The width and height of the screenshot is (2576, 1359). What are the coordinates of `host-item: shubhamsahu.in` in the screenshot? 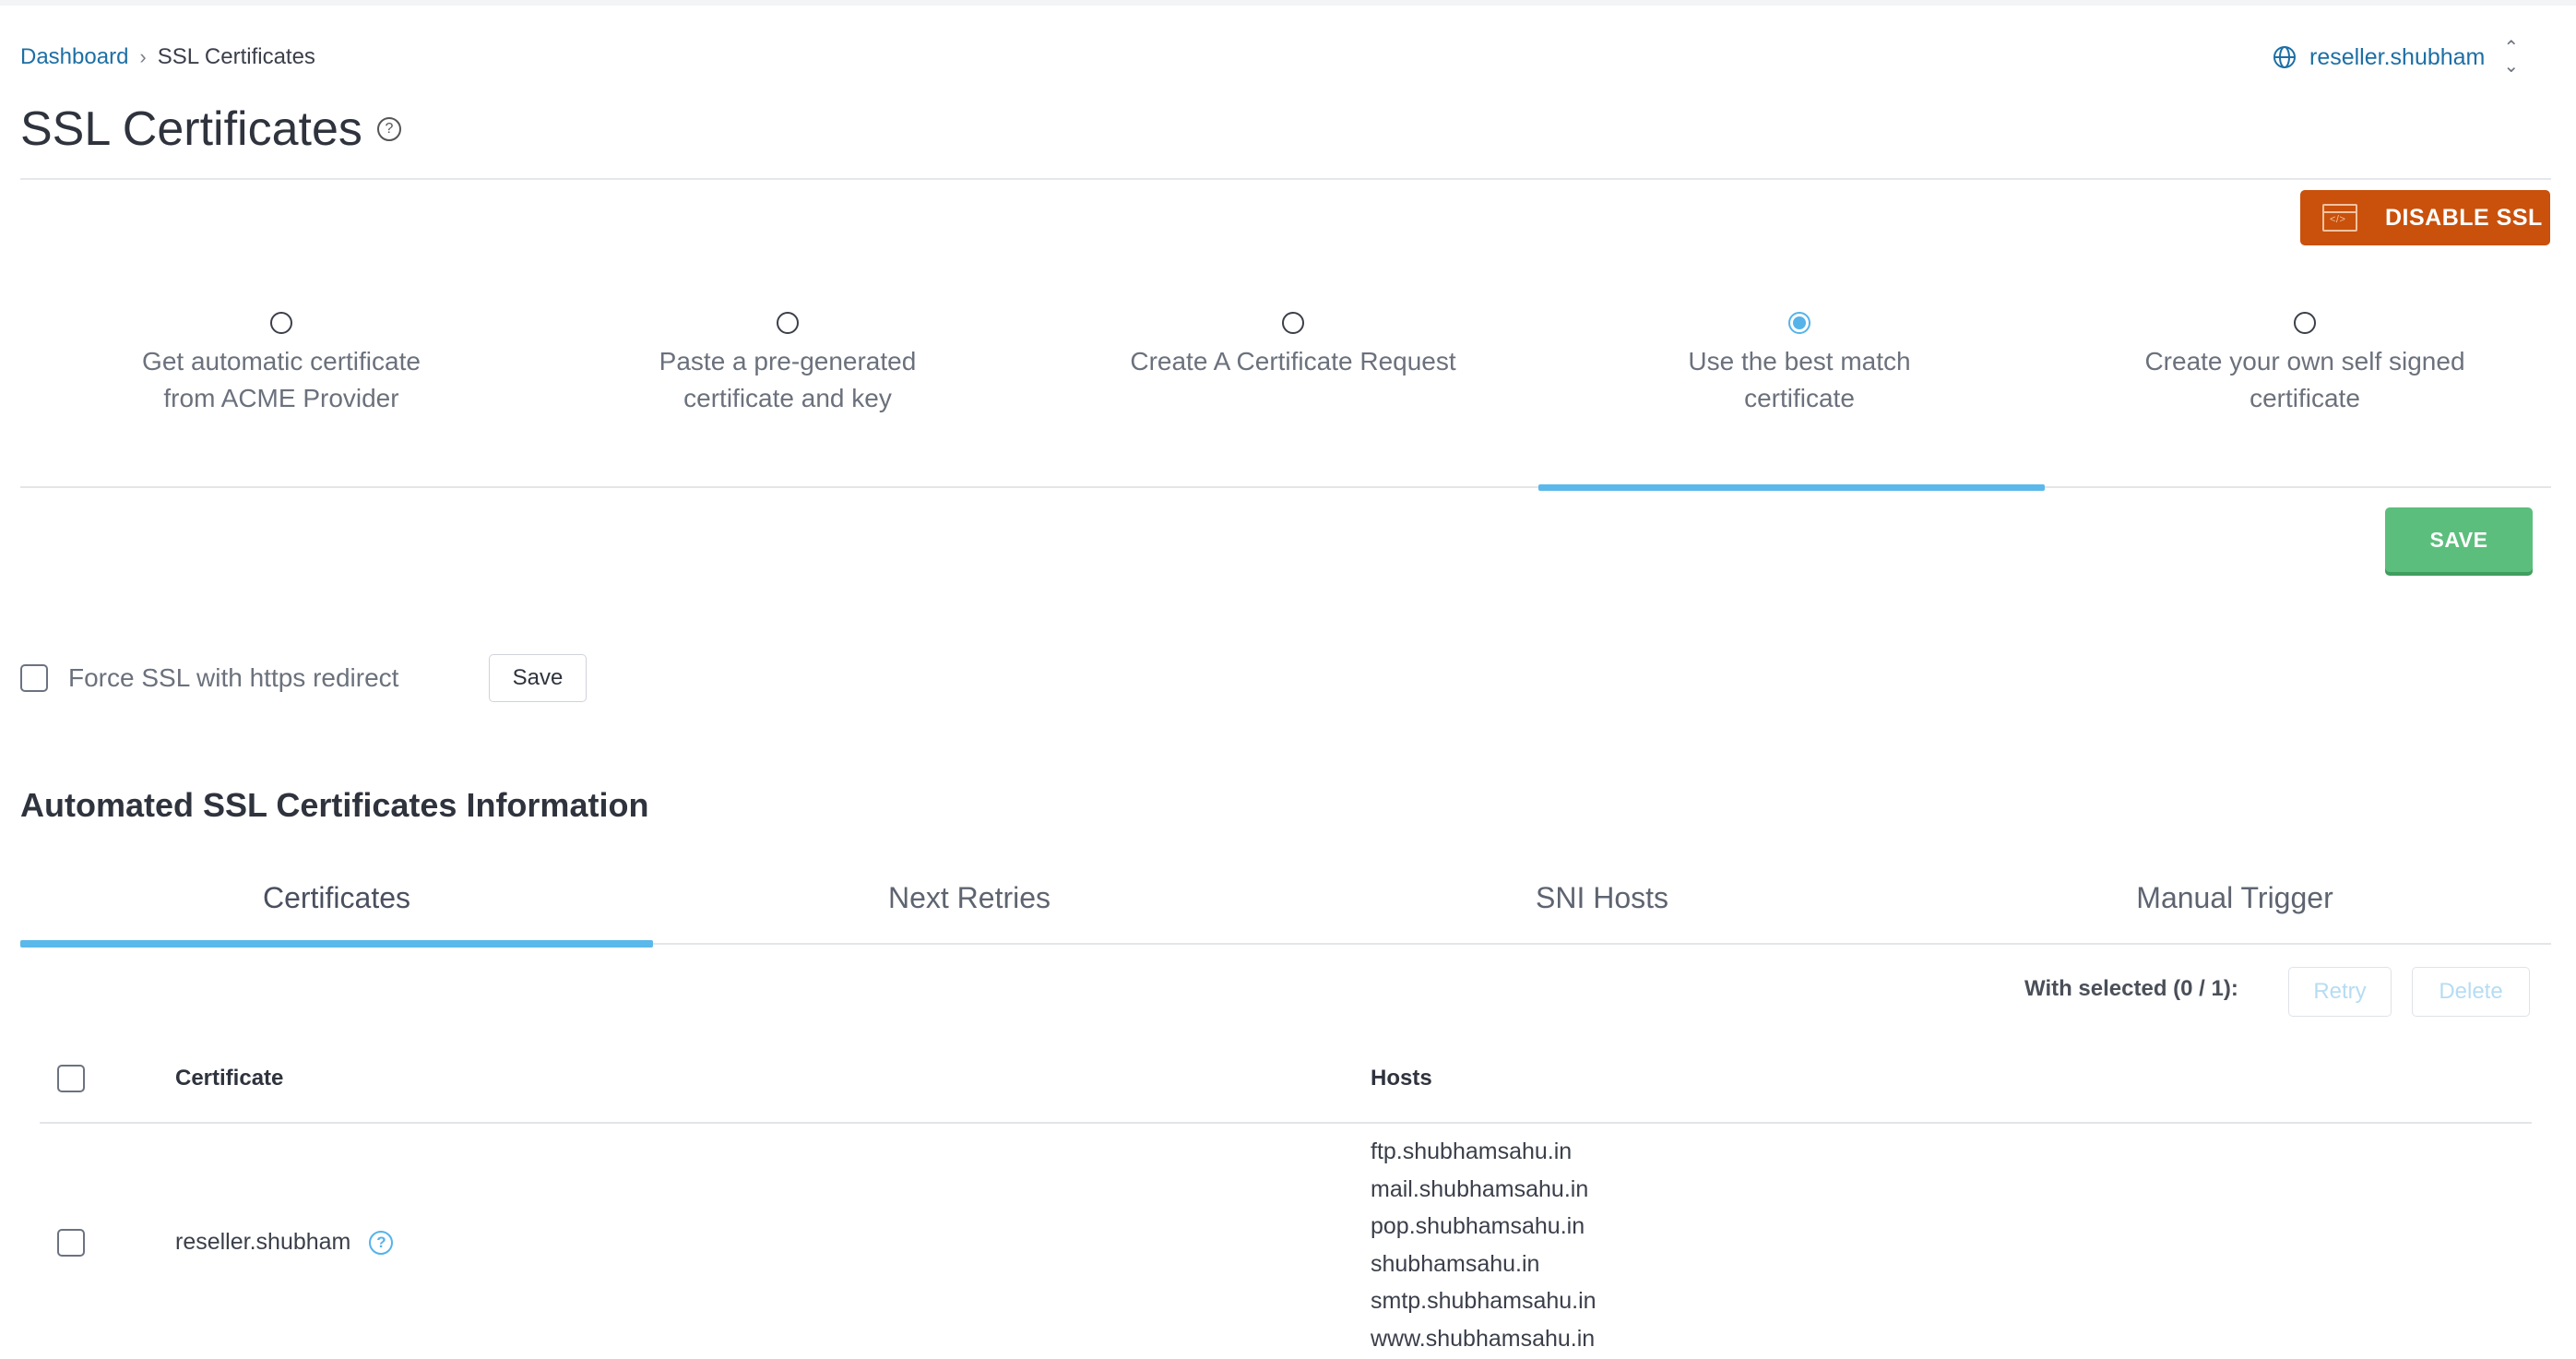 It's located at (1455, 1263).